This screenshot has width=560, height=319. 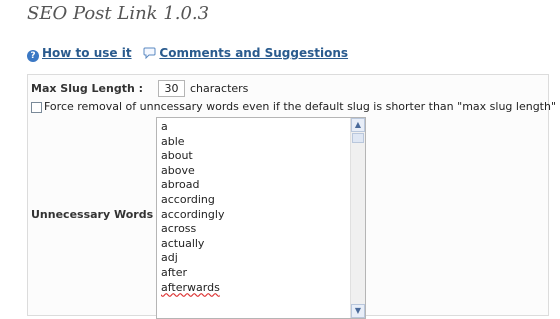 I want to click on word-item: afterwards, so click(x=190, y=287).